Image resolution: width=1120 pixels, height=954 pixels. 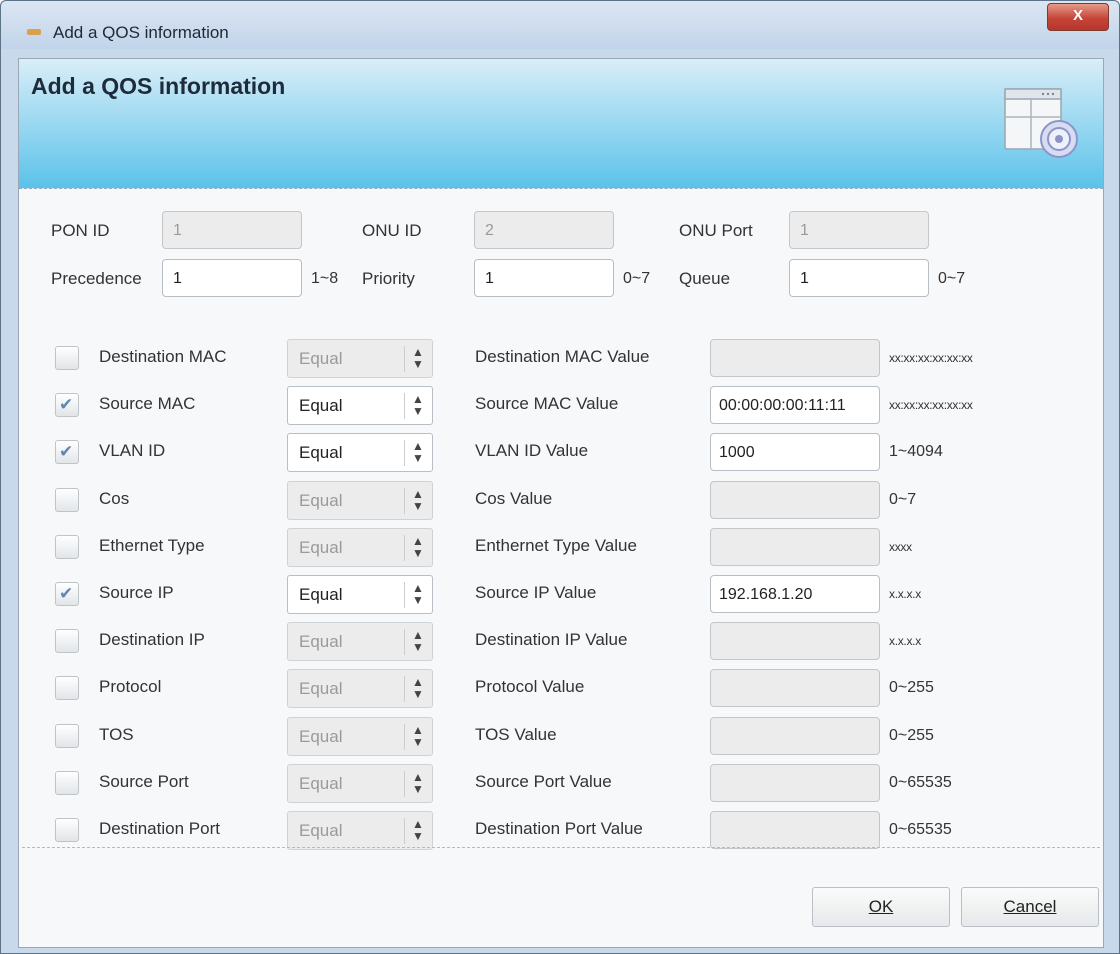 What do you see at coordinates (905, 641) in the screenshot?
I see `destination-ip-format-hint: x.x.x.x` at bounding box center [905, 641].